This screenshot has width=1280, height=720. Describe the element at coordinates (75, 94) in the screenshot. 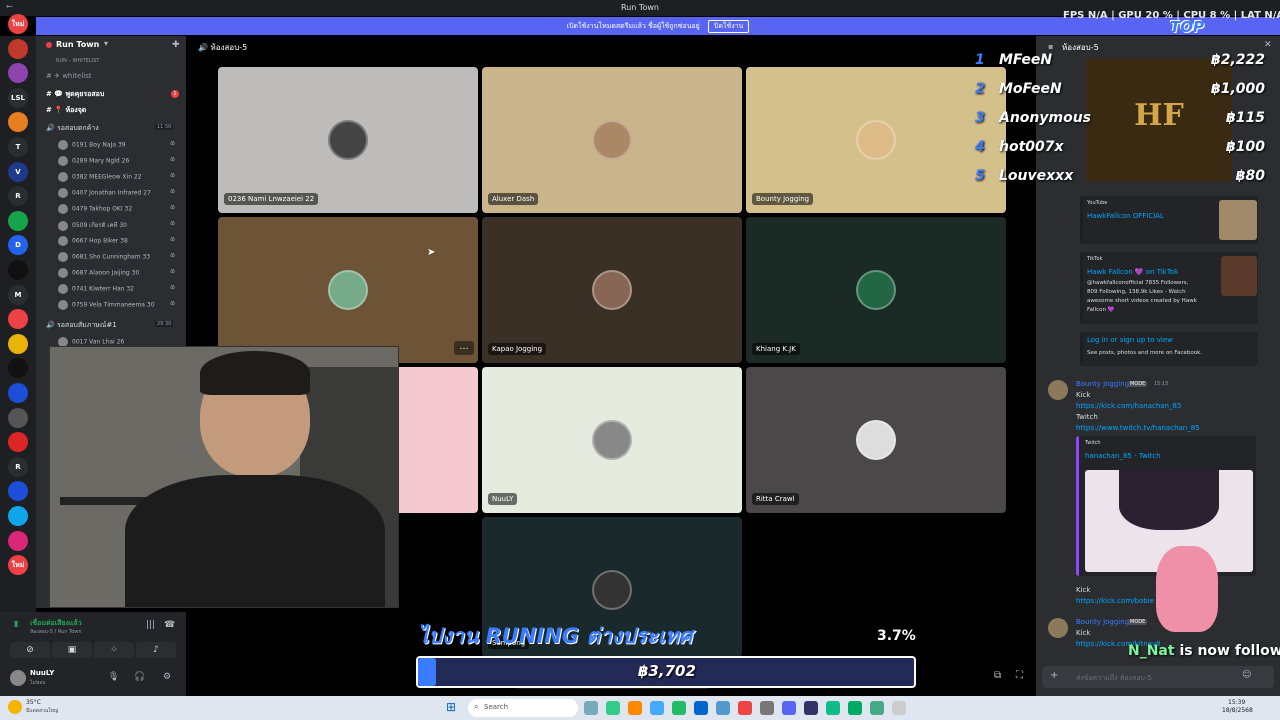

I see `channel-chat: # 💬 พูดคุยรอสอบ` at that location.